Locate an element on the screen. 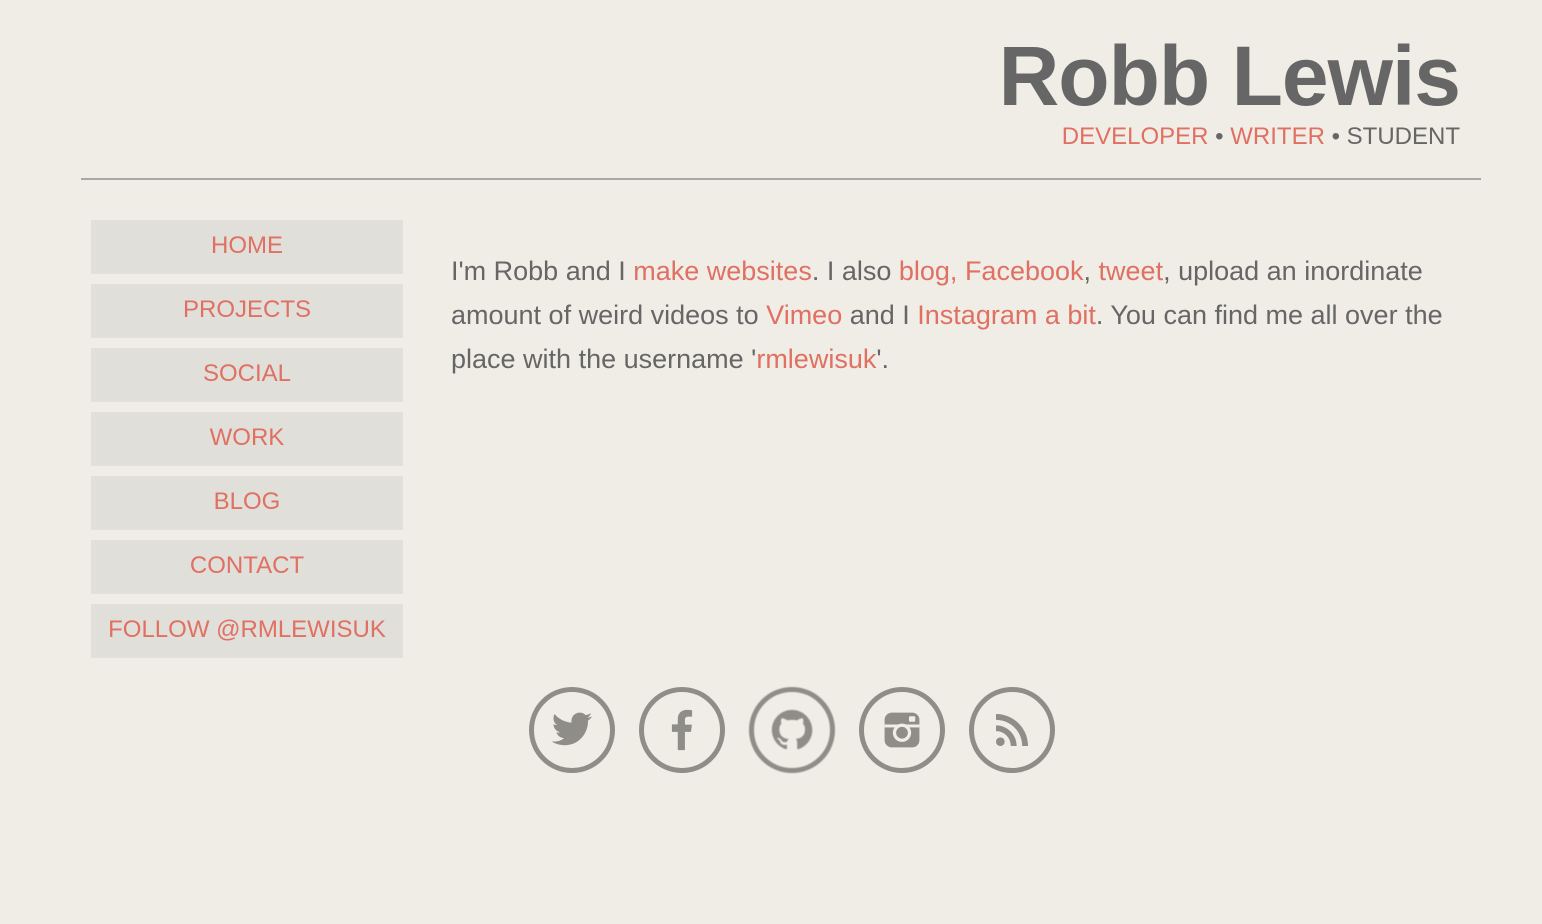 This screenshot has width=1542, height=924. make-websites-link: make websites is located at coordinates (722, 271).